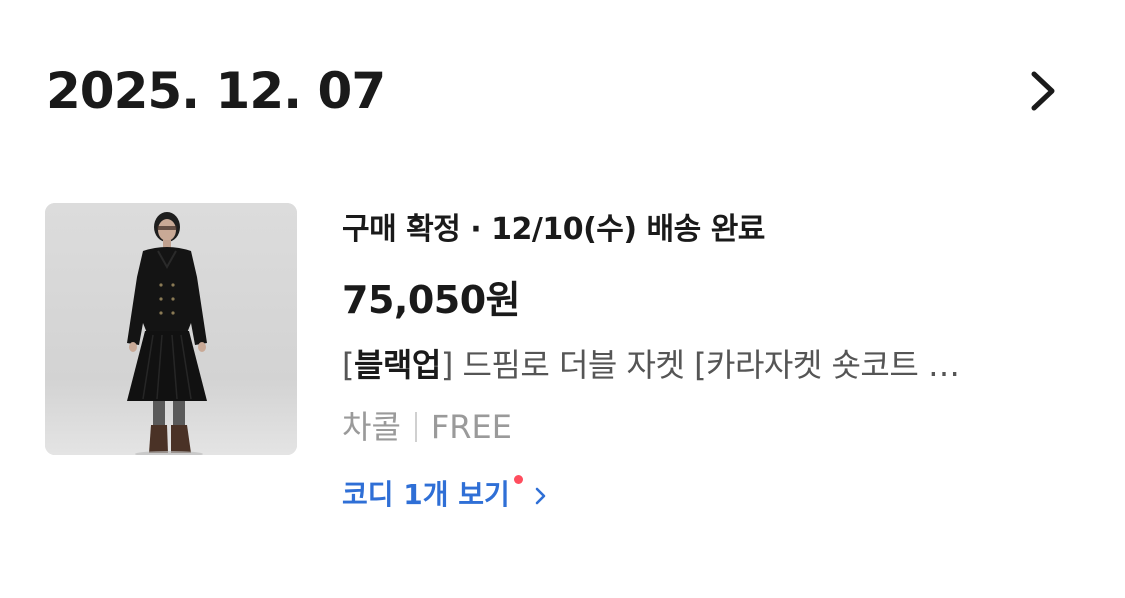  Describe the element at coordinates (431, 300) in the screenshot. I see `order-price: 75,050원` at that location.